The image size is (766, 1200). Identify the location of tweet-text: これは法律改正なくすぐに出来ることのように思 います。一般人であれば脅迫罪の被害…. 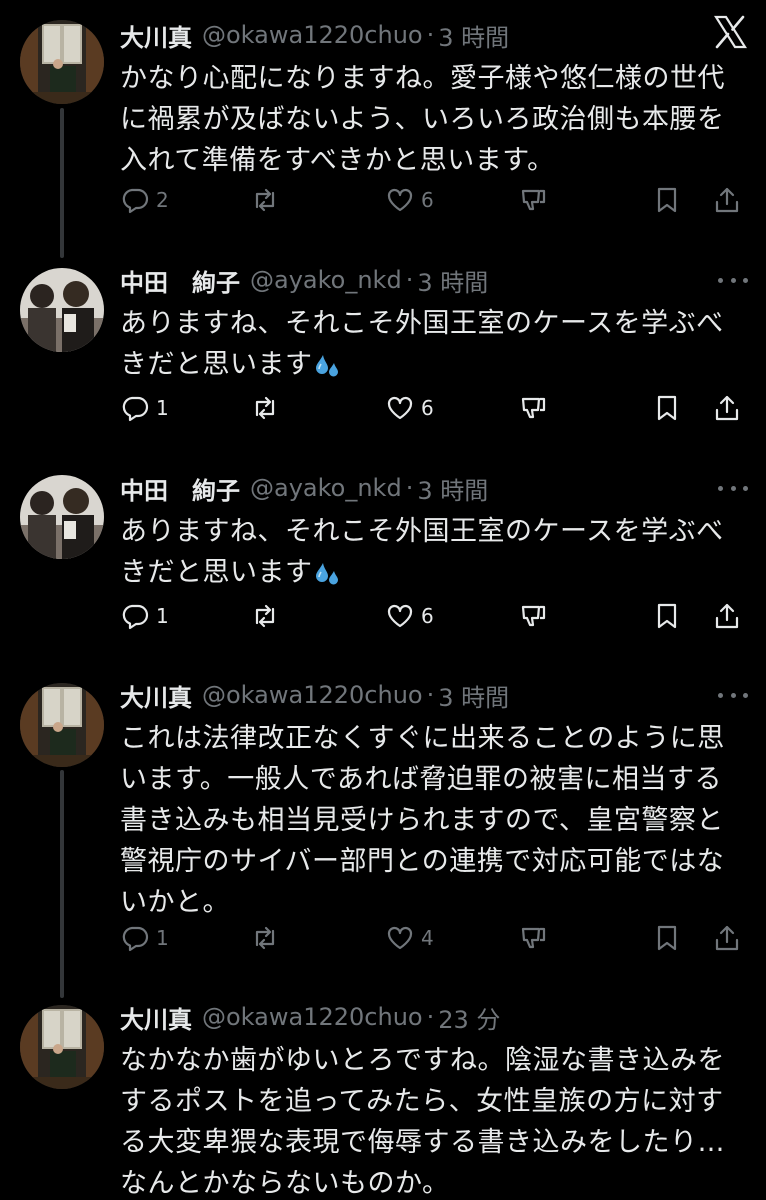
(434, 820).